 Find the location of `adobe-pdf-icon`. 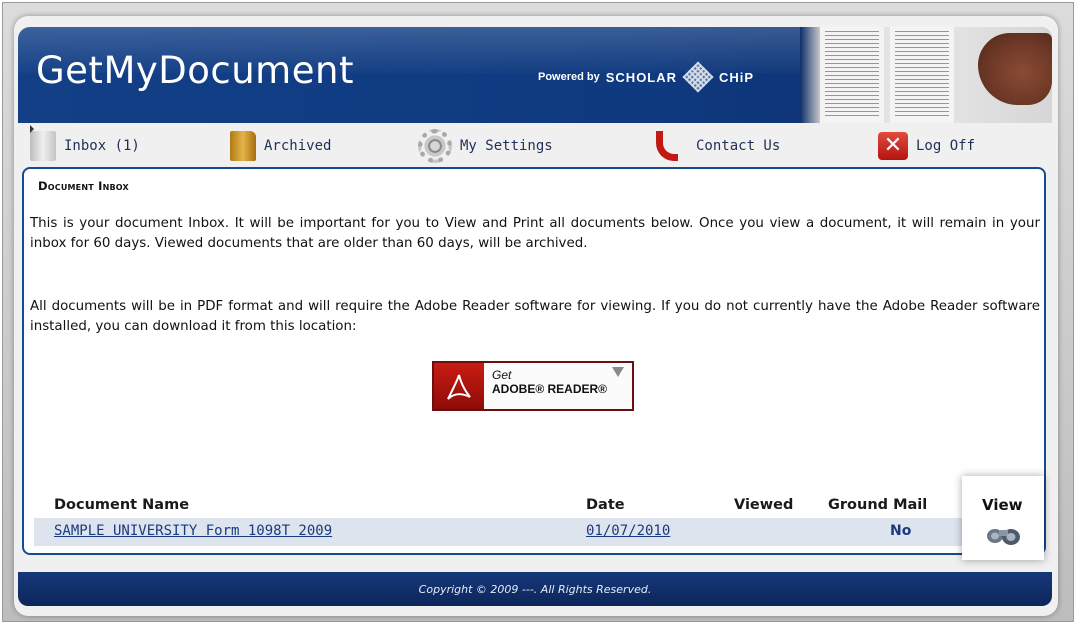

adobe-pdf-icon is located at coordinates (459, 386).